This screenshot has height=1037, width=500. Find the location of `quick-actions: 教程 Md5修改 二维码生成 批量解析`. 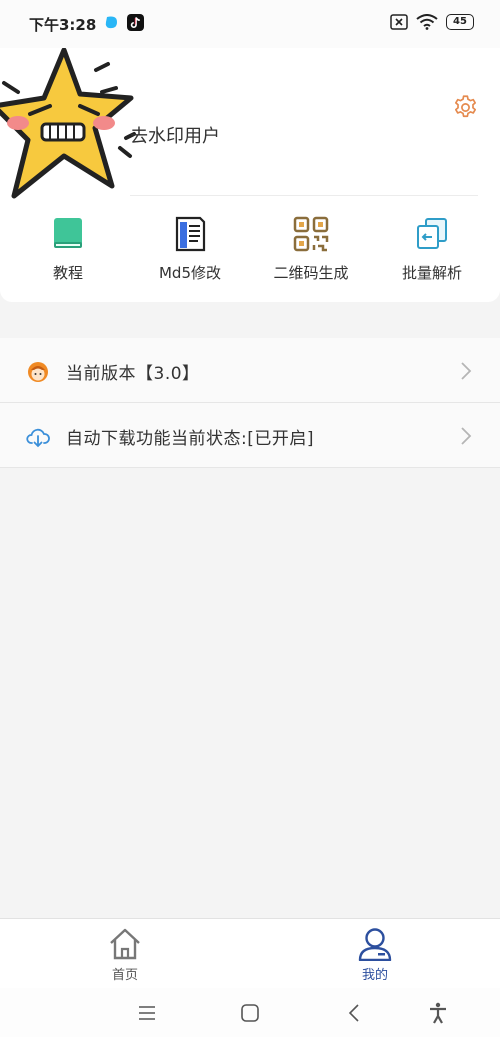

quick-actions: 教程 Md5修改 二维码生成 批量解析 is located at coordinates (250, 251).